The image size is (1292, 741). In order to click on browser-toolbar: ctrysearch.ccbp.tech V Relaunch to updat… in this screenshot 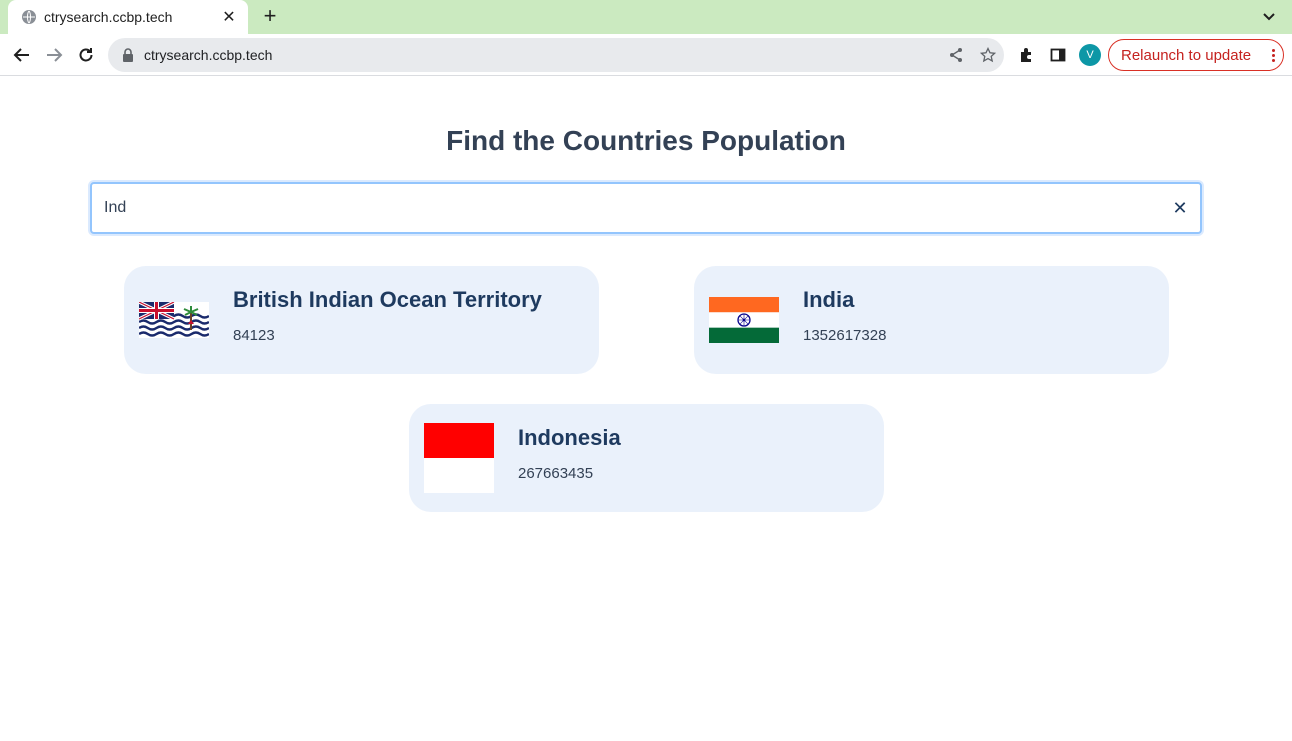, I will do `click(646, 55)`.